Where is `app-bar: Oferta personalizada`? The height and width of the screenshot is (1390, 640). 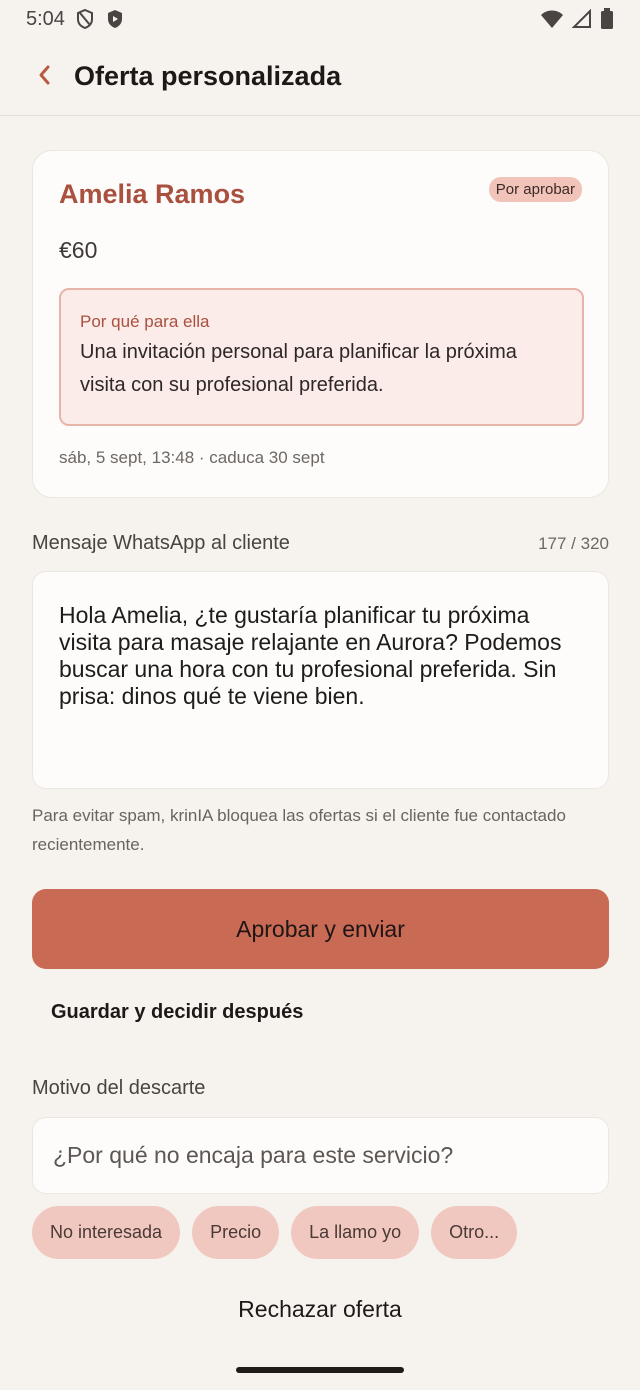 app-bar: Oferta personalizada is located at coordinates (320, 77).